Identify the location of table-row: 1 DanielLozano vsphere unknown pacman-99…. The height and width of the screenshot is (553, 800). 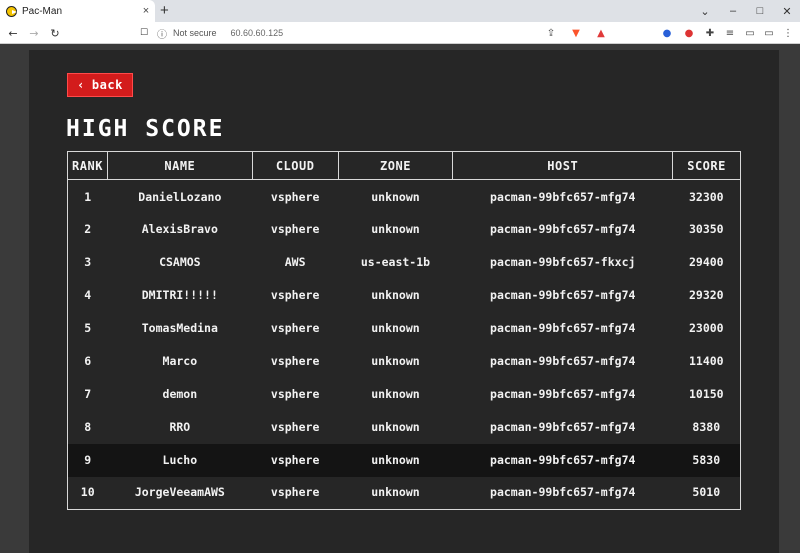
(404, 196).